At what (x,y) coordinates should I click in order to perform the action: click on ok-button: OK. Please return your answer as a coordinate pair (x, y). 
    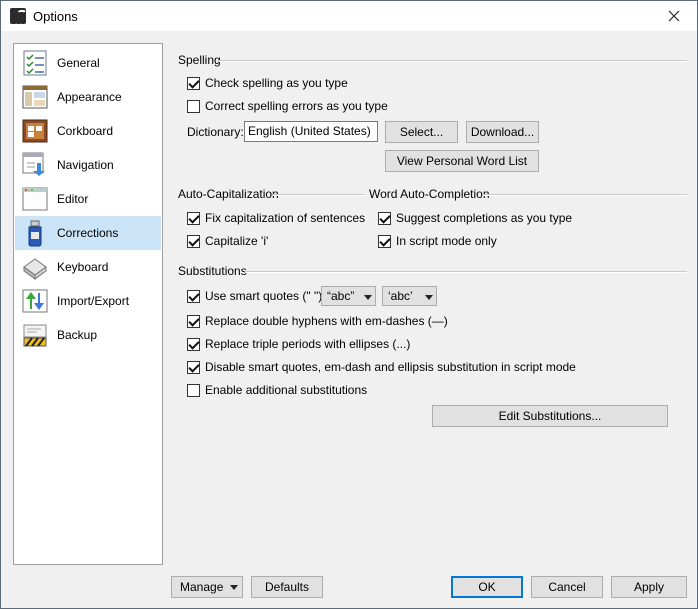
    Looking at the image, I should click on (487, 587).